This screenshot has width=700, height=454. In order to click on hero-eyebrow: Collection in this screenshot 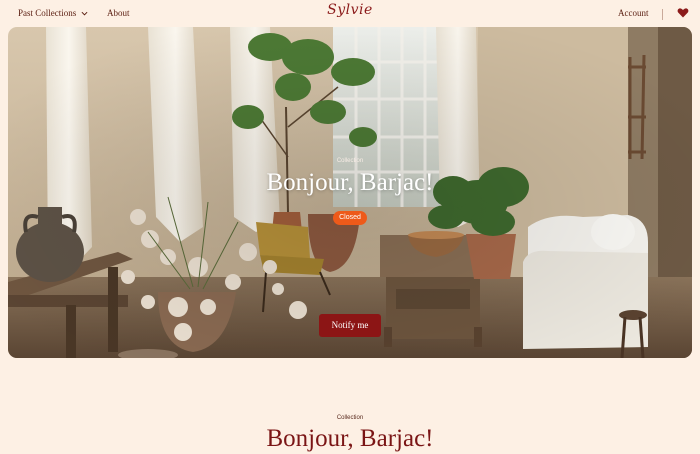, I will do `click(350, 161)`.